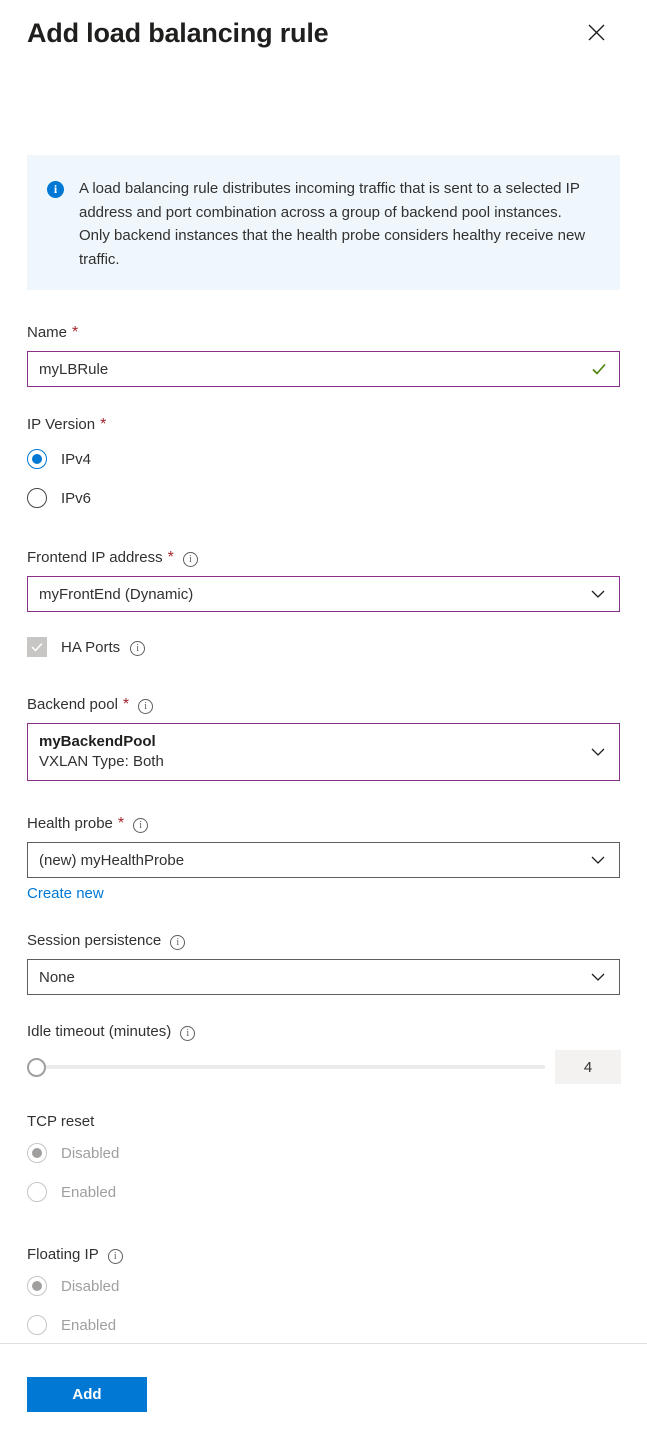  Describe the element at coordinates (37, 459) in the screenshot. I see `radio-icon-selected` at that location.